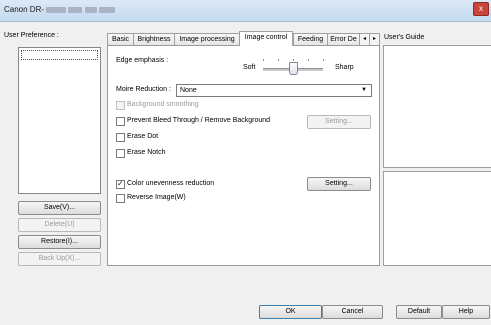  Describe the element at coordinates (245, 11) in the screenshot. I see `title-bar: Canon DR- x` at that location.